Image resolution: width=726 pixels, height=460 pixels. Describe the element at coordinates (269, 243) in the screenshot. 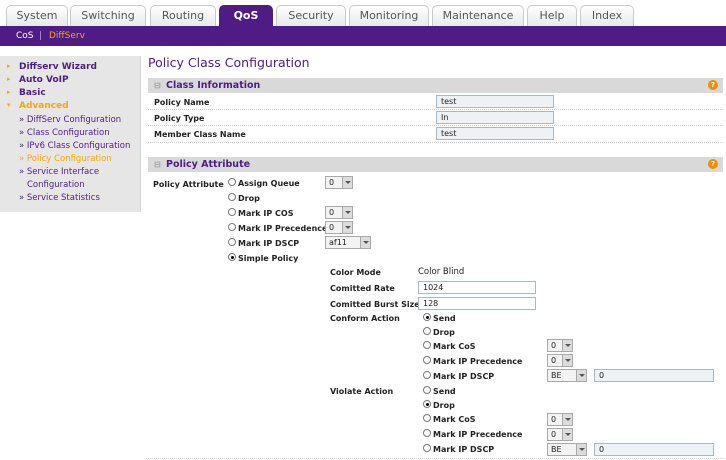

I see `mark-ip-dscp-label: Mark IP DSCP` at that location.